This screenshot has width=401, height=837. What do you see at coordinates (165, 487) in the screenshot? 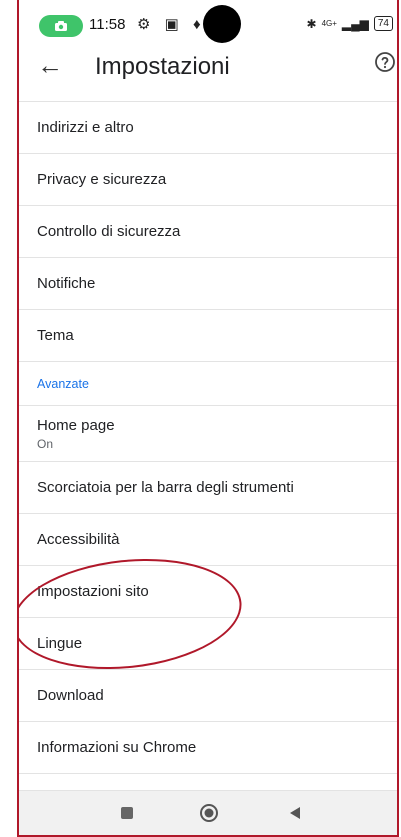
I see `setting-label: Scorciatoia per la barra degli strumenti` at bounding box center [165, 487].